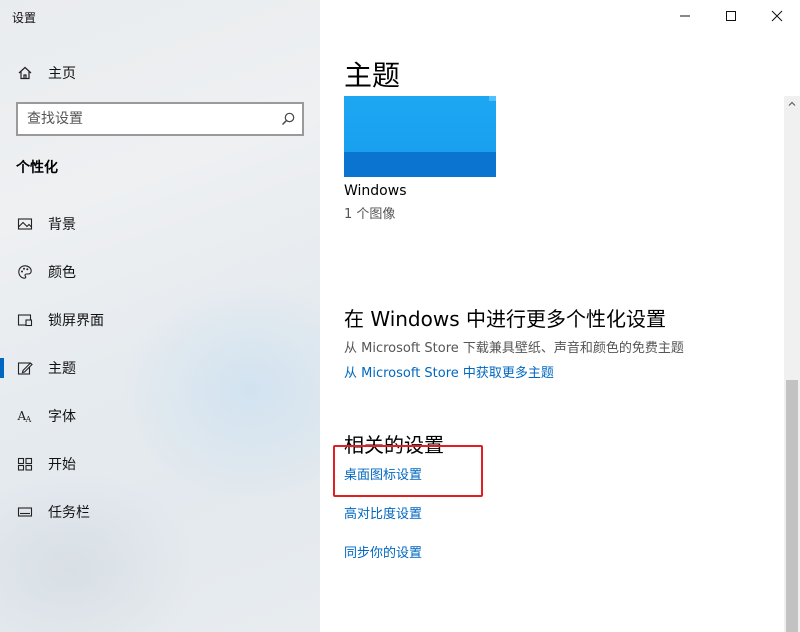 Image resolution: width=800 pixels, height=632 pixels. Describe the element at coordinates (372, 75) in the screenshot. I see `page-title: 主题` at that location.